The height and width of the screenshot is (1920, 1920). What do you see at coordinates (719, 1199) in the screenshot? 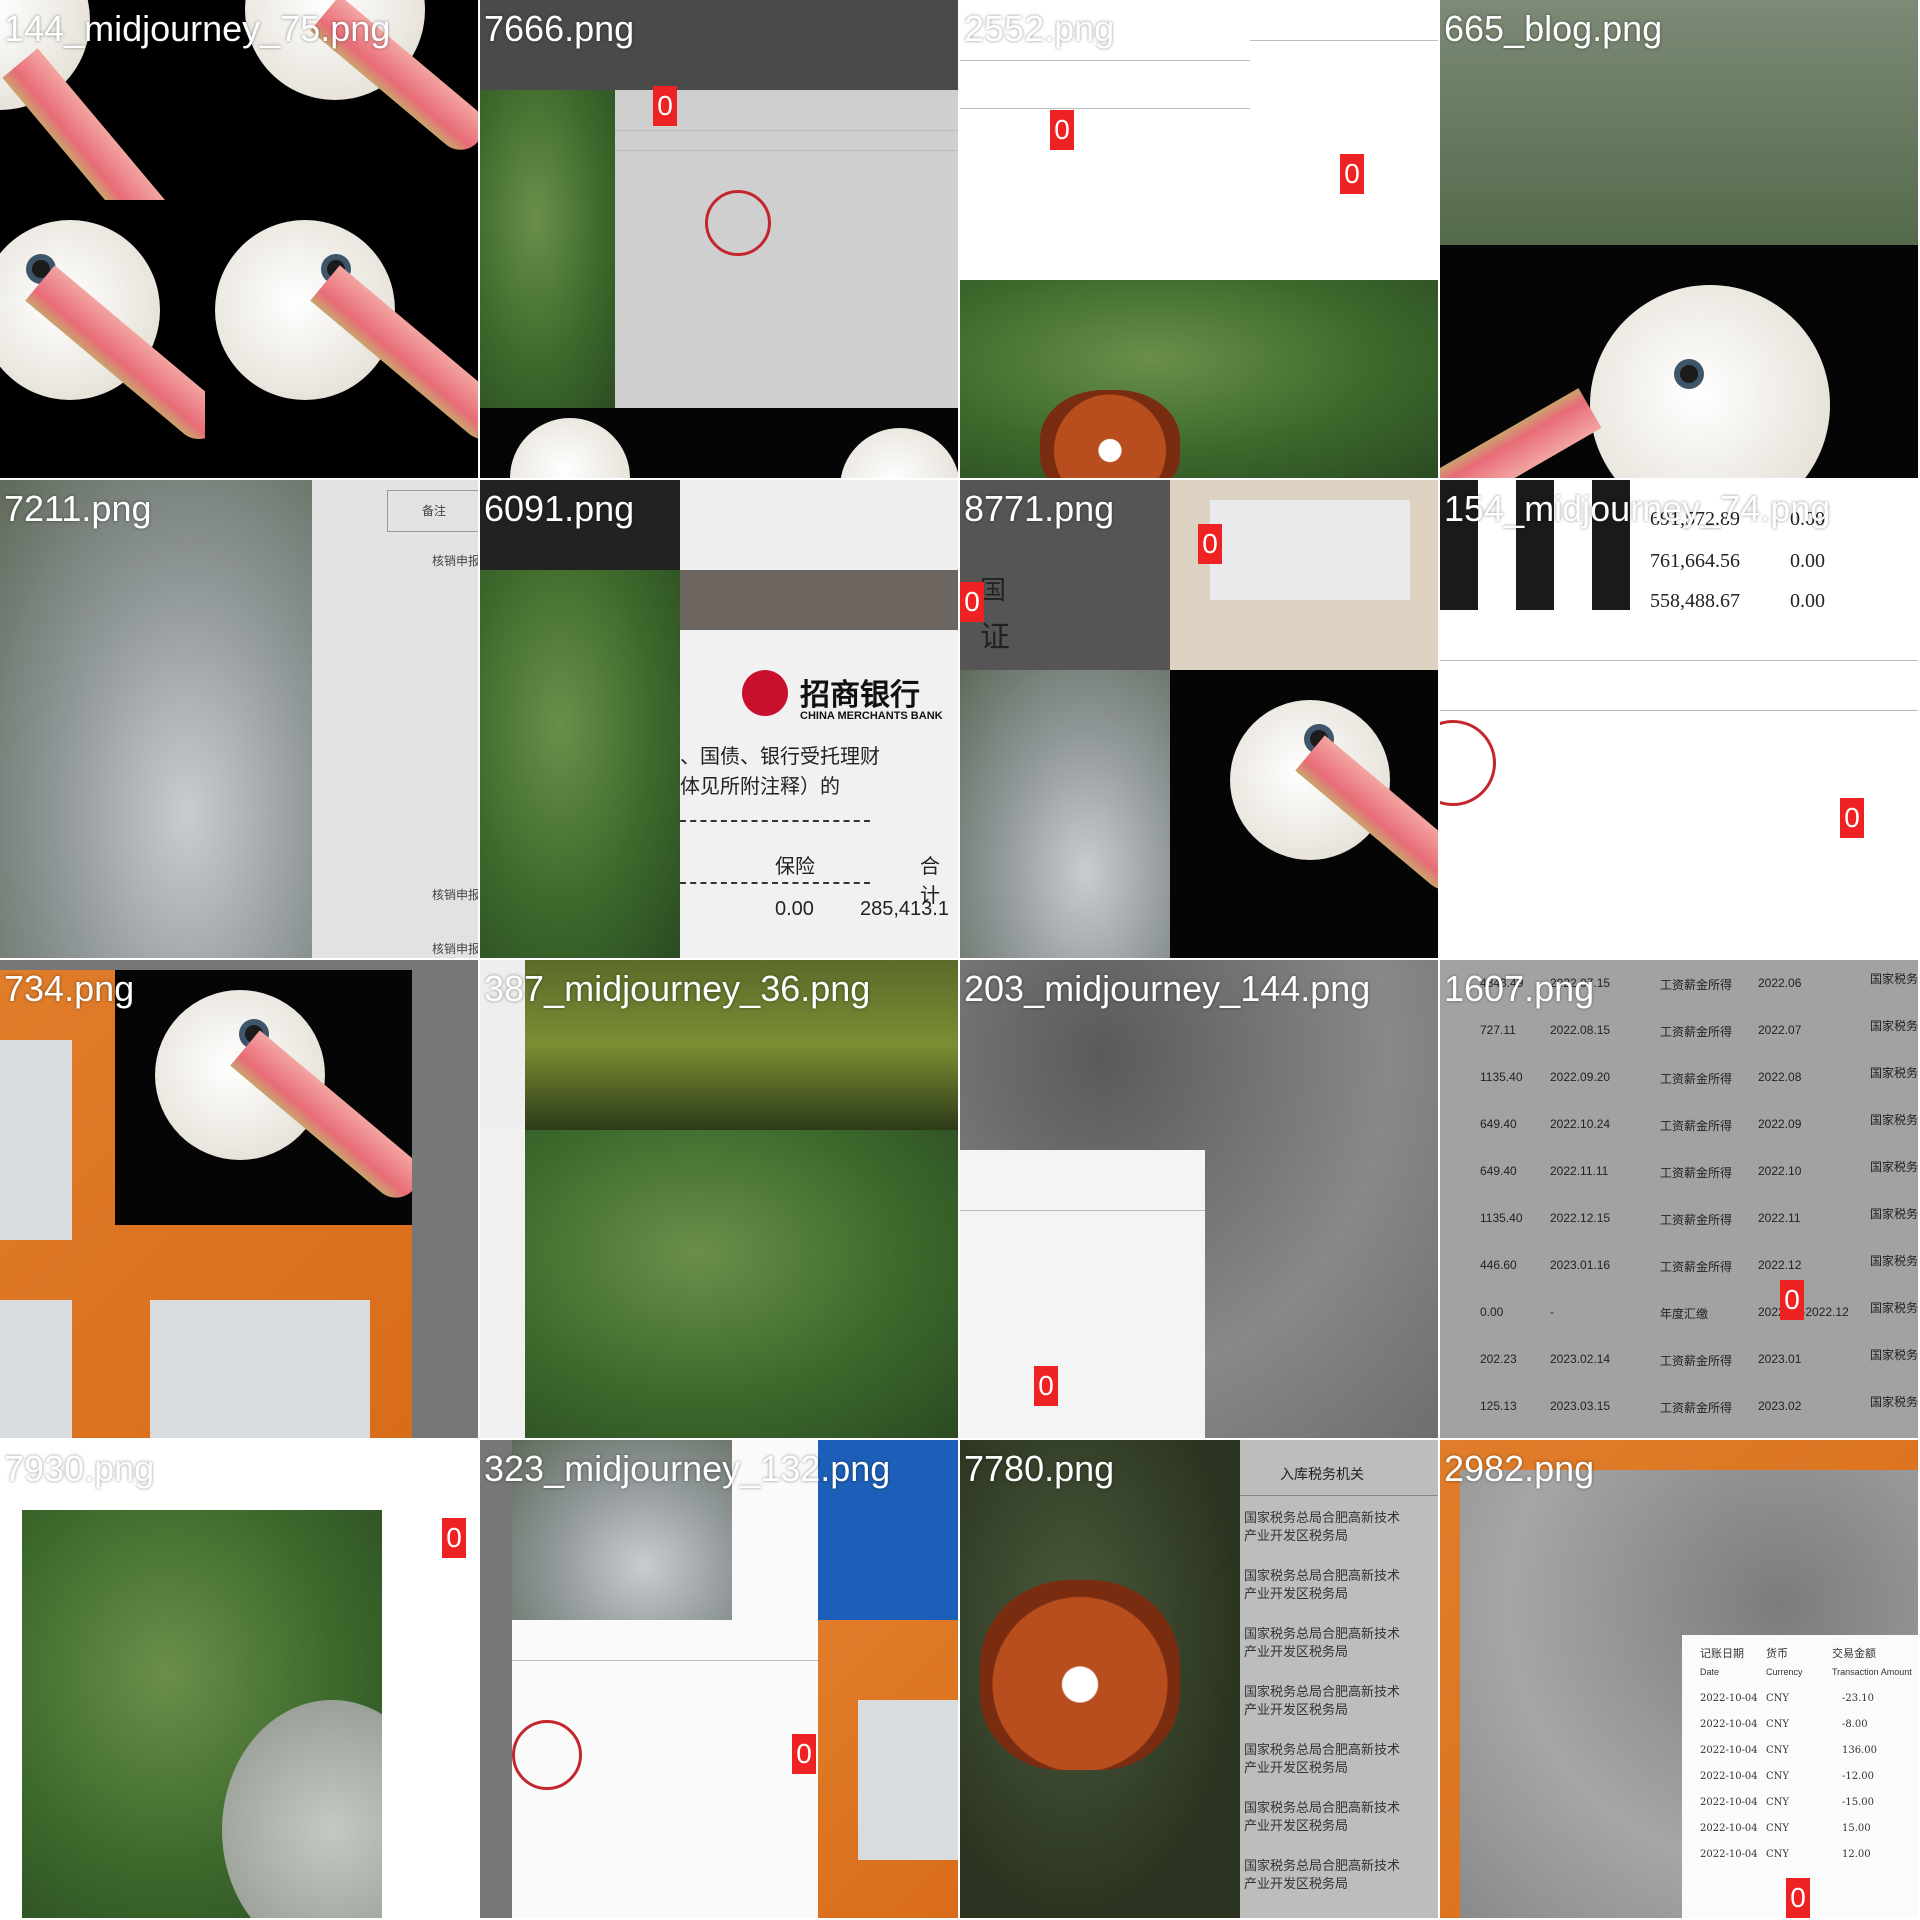
I see `tile-387: 387_midjourney_36.png` at bounding box center [719, 1199].